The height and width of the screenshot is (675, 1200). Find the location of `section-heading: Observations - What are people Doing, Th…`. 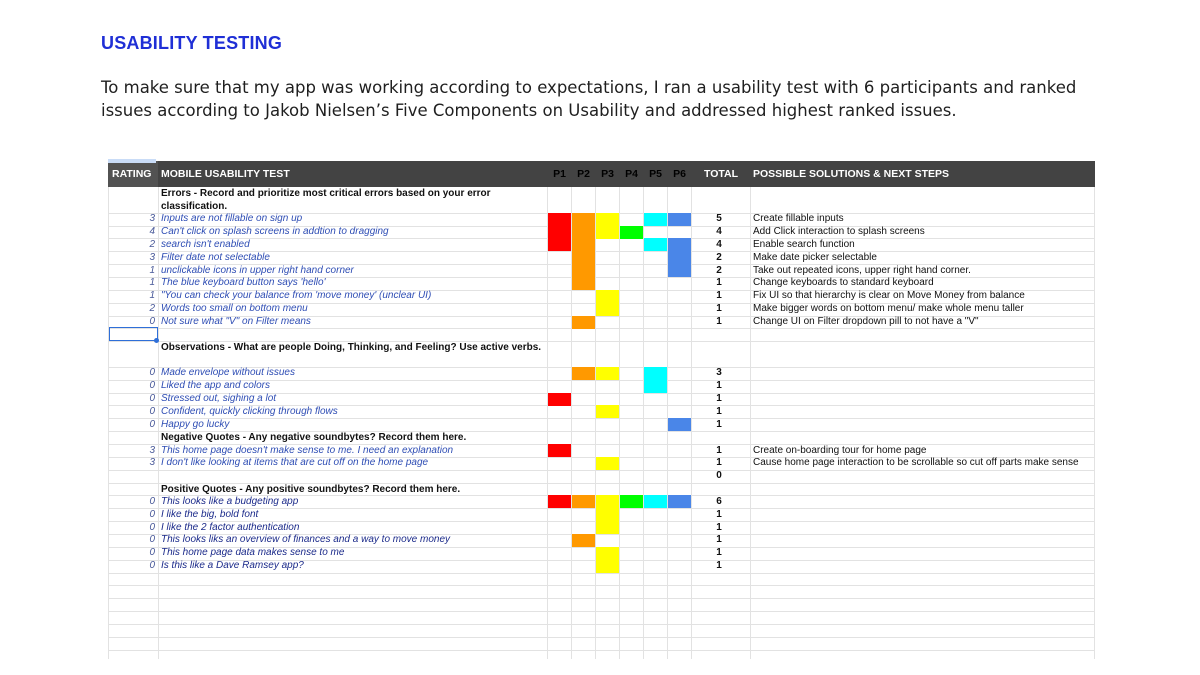

section-heading: Observations - What are people Doing, Th… is located at coordinates (351, 348).